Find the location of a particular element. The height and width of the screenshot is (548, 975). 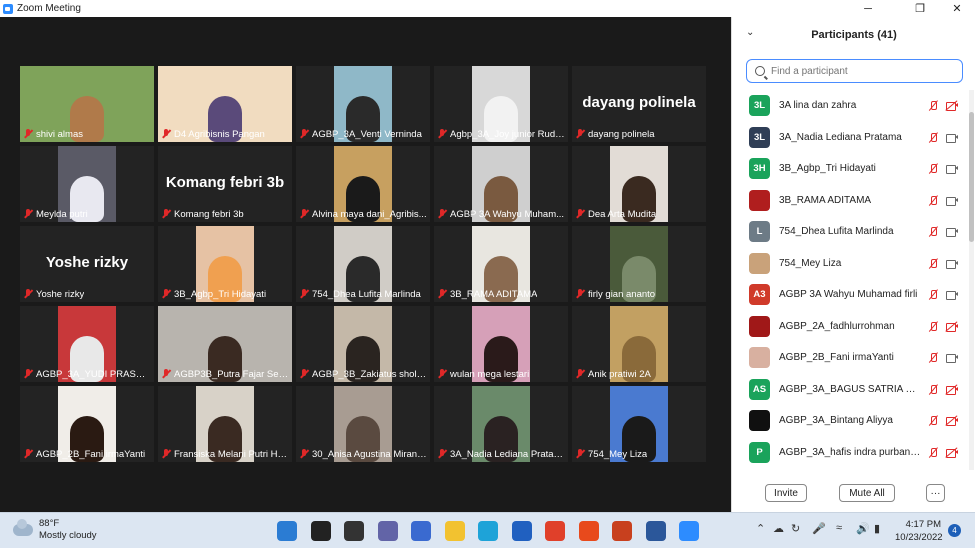

video-tile: Dea Arta Mudita is located at coordinates (639, 184).